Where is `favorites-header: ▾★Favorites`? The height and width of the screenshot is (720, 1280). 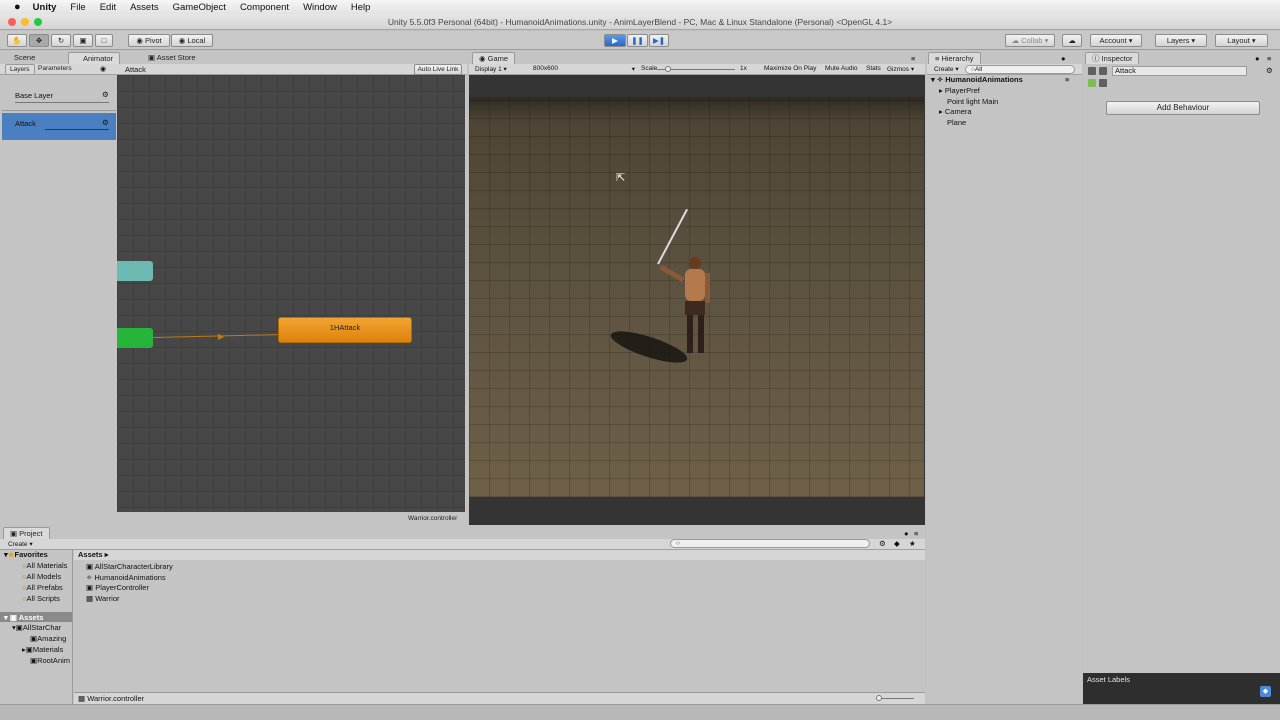 favorites-header: ▾★Favorites is located at coordinates (26, 554).